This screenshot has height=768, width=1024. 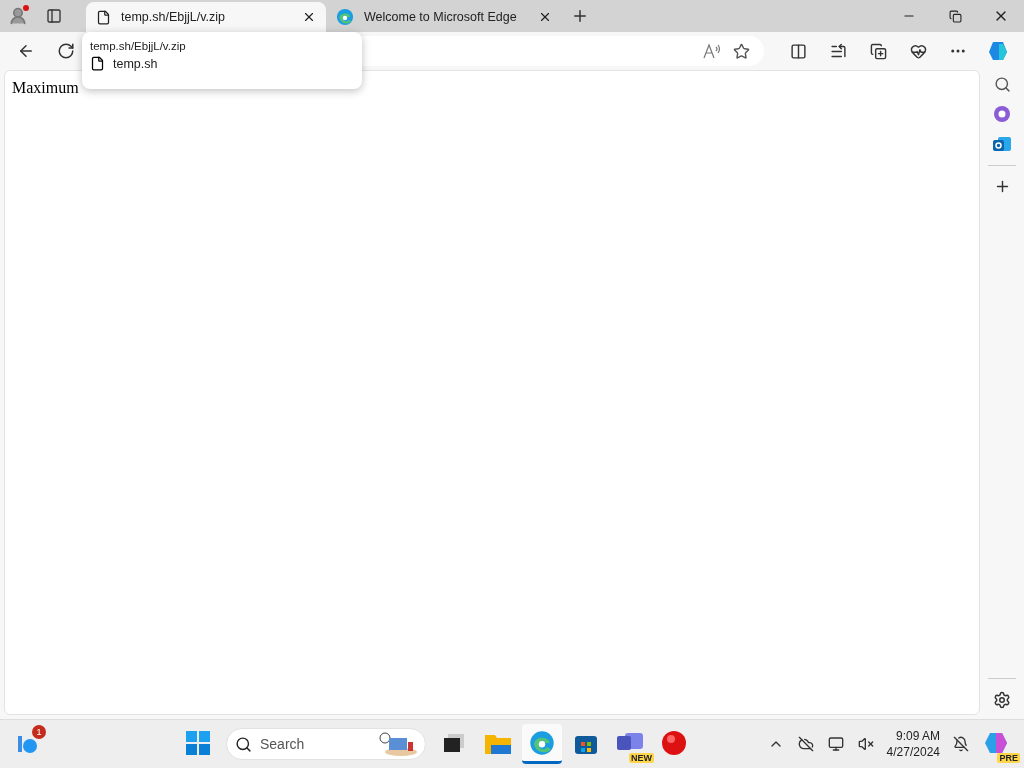 I want to click on clock: 9:09 AM 4/27/2024, so click(x=913, y=744).